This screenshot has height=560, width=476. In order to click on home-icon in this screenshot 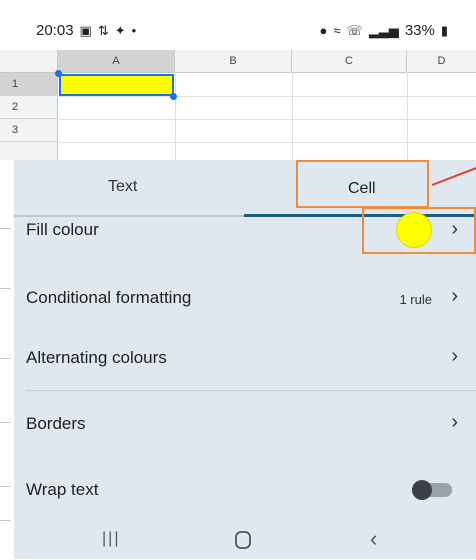, I will do `click(243, 543)`.